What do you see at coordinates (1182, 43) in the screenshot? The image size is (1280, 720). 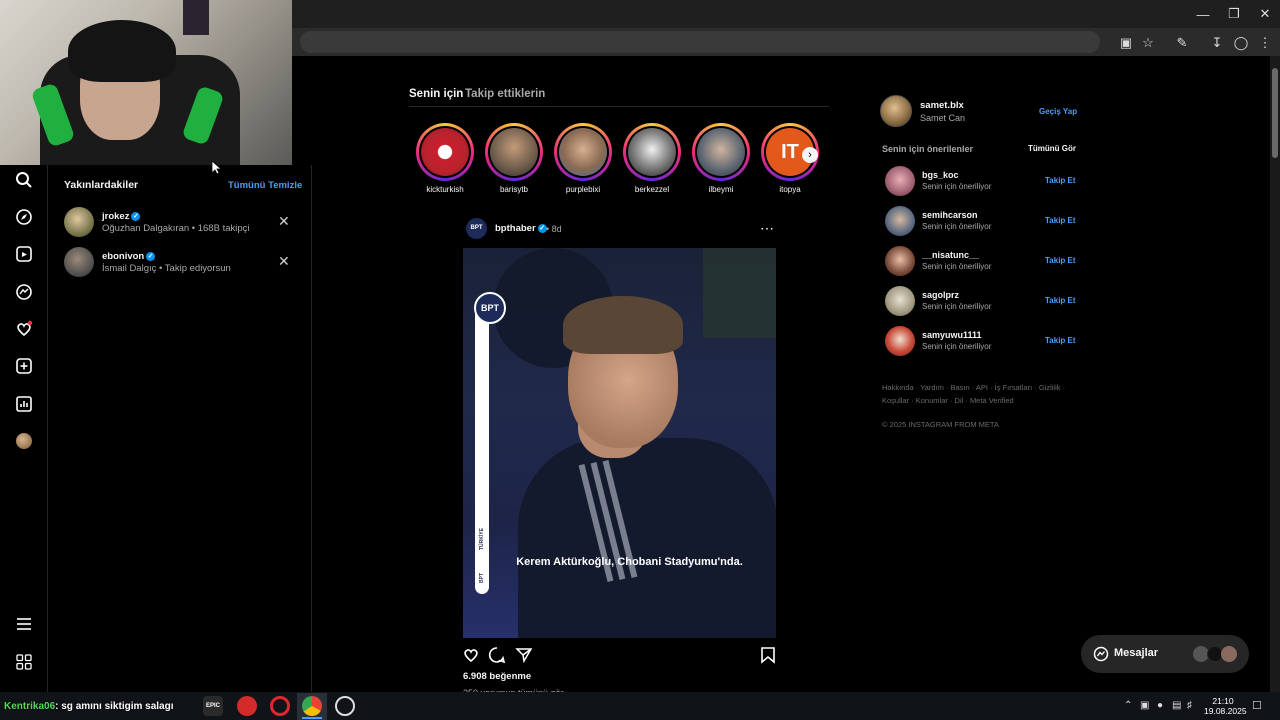 I see `extensions-icon: ✎` at bounding box center [1182, 43].